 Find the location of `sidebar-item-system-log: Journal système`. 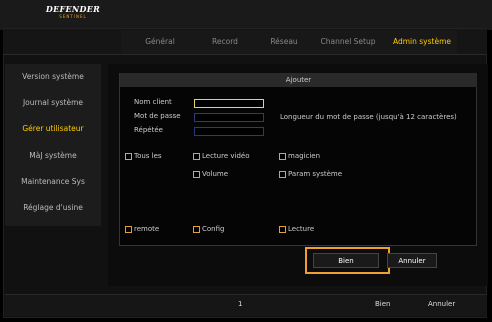

sidebar-item-system-log: Journal système is located at coordinates (53, 103).